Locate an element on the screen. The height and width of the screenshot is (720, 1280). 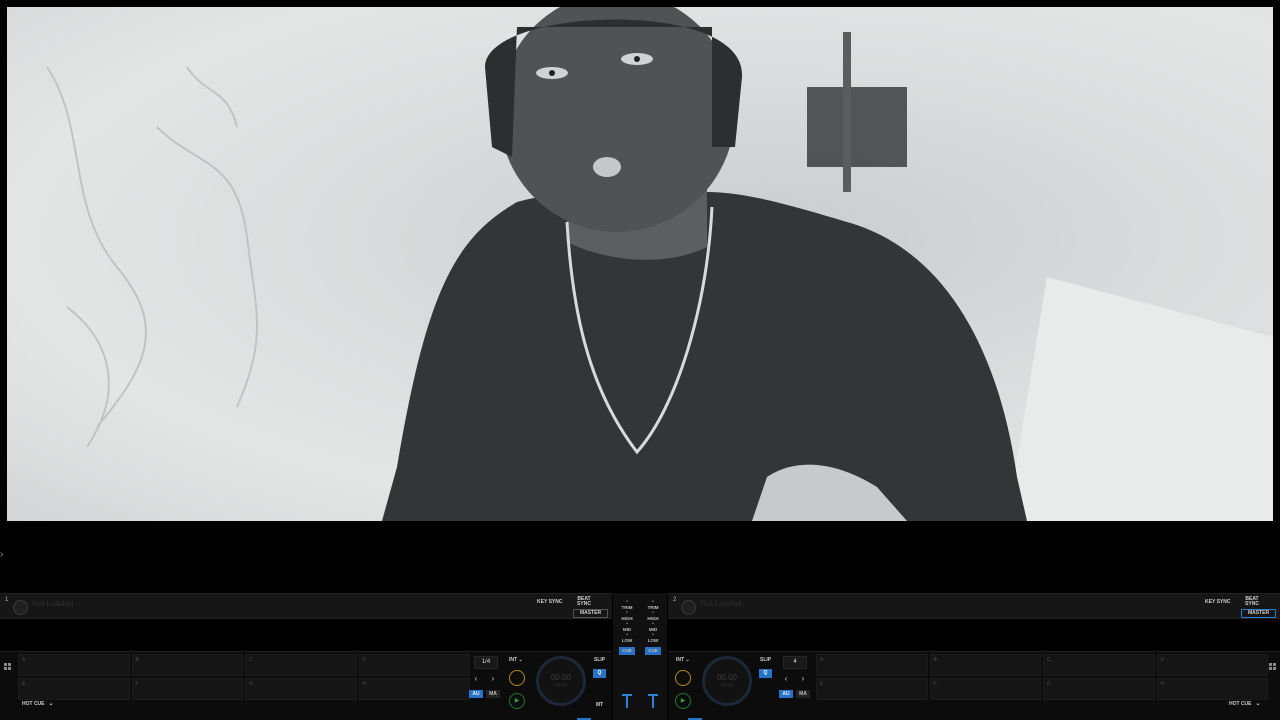
deck-number: 2 is located at coordinates (675, 600).